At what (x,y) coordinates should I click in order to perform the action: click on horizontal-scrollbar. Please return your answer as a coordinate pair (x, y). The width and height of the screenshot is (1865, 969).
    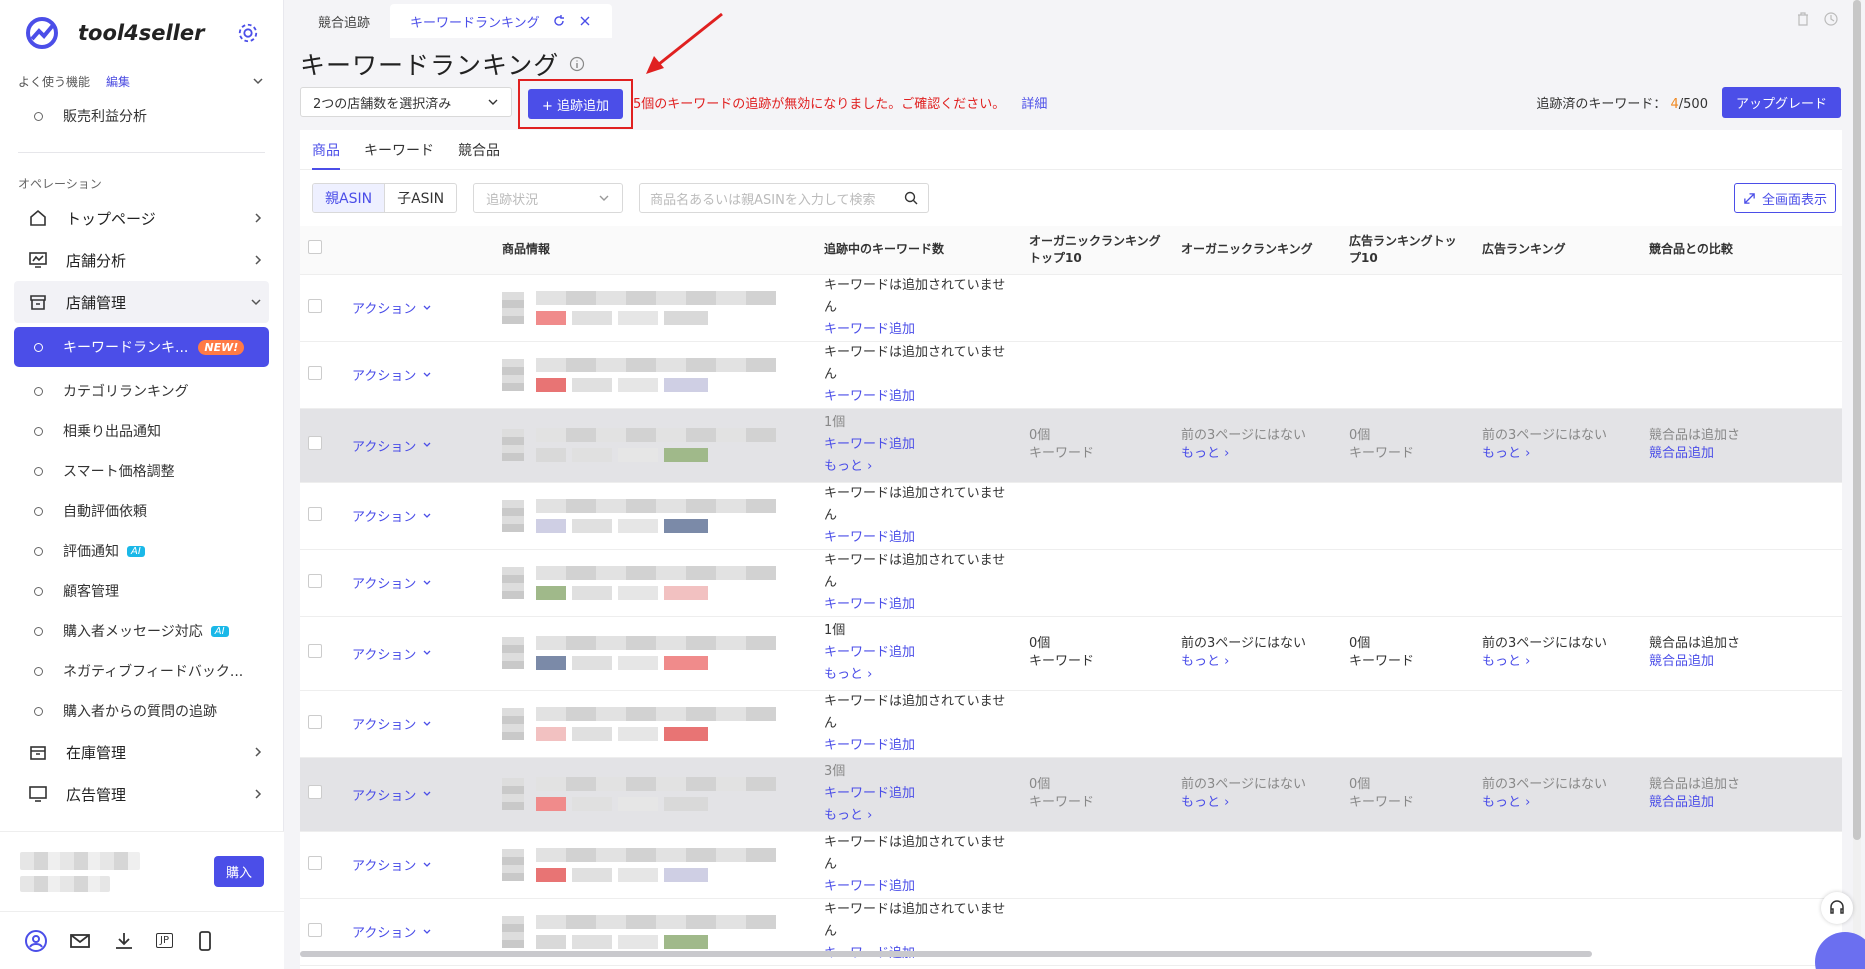
    Looking at the image, I should click on (946, 954).